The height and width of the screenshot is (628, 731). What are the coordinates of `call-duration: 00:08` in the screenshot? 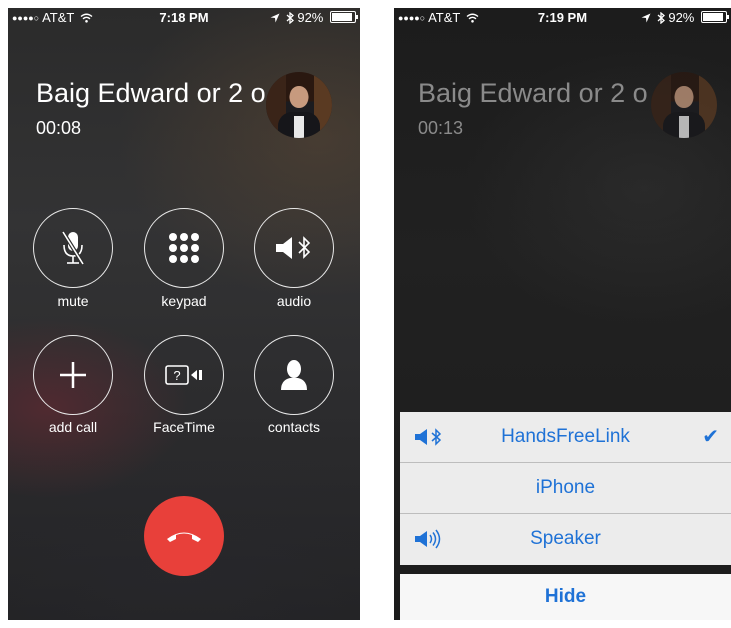 It's located at (59, 128).